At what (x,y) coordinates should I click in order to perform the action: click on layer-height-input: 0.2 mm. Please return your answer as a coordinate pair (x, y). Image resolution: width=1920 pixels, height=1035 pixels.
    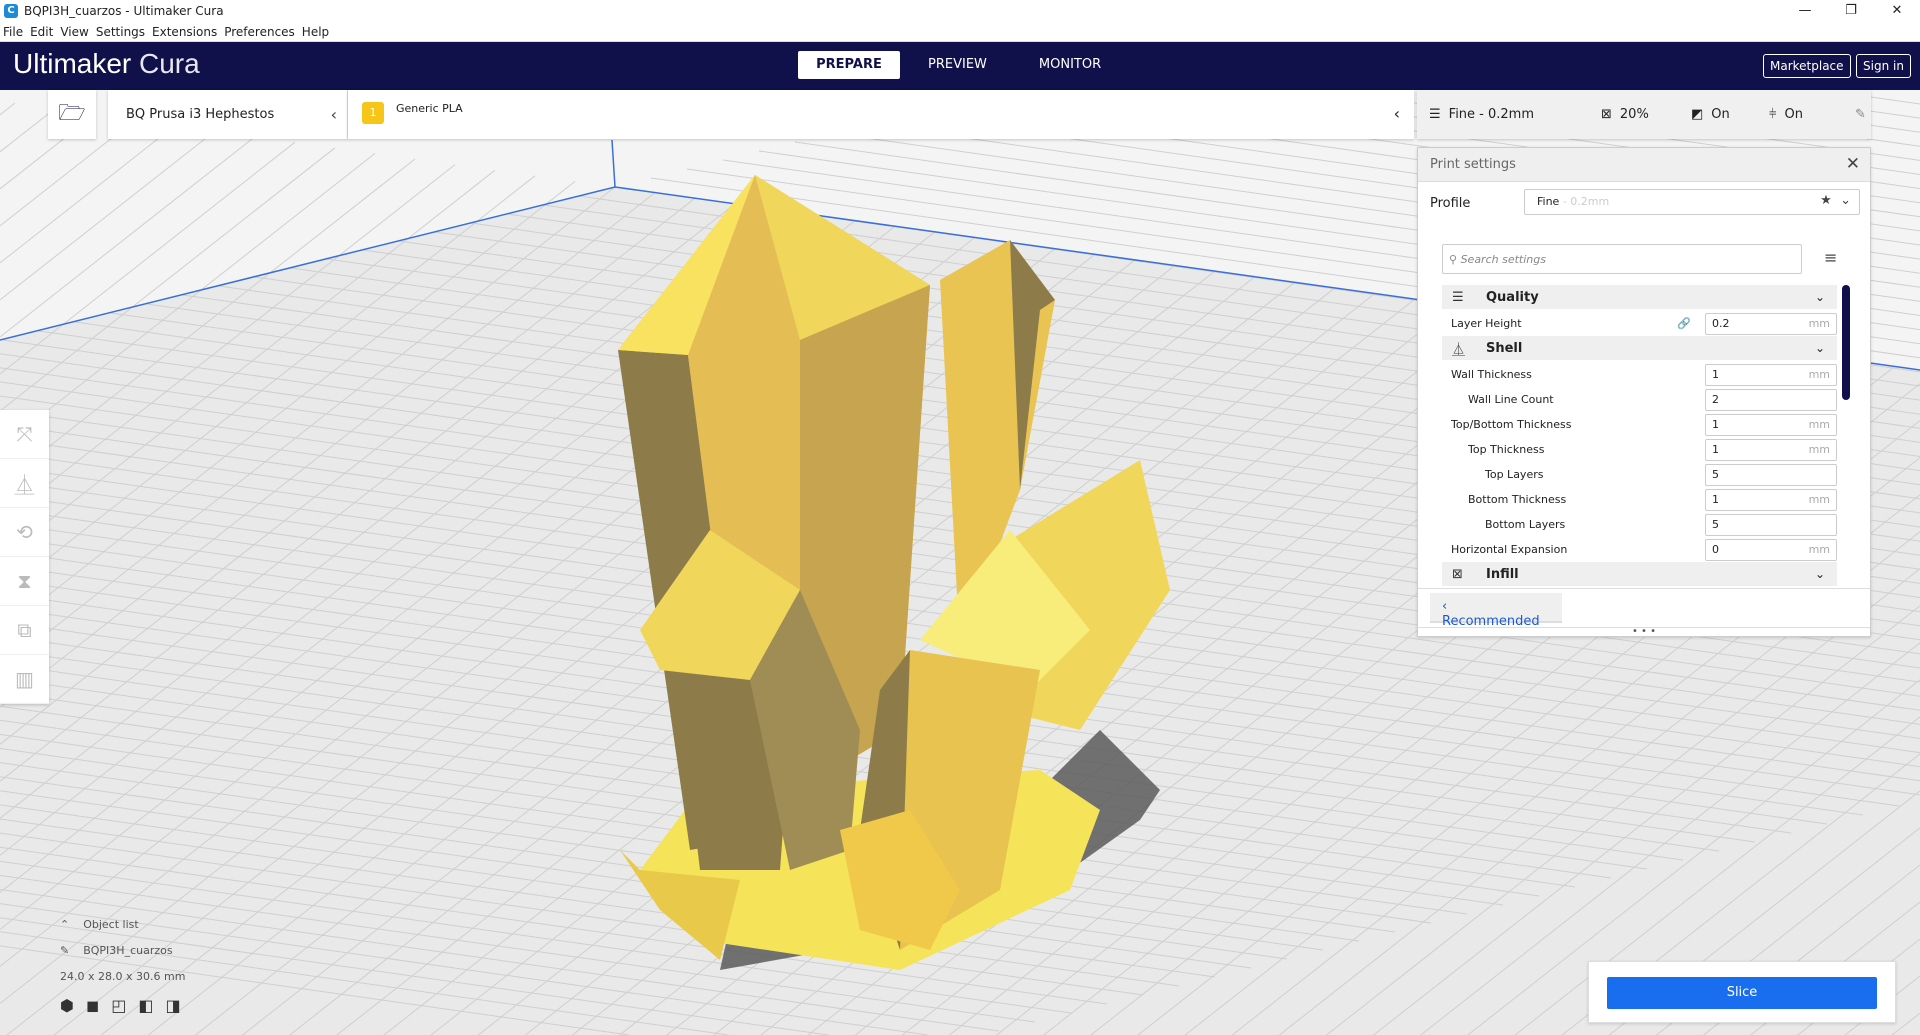
    Looking at the image, I should click on (1771, 323).